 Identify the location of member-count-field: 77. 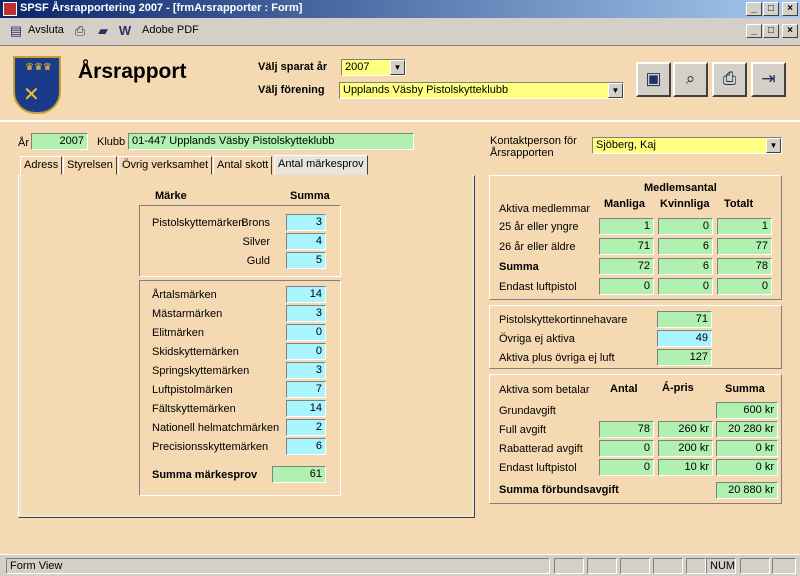
(744, 246).